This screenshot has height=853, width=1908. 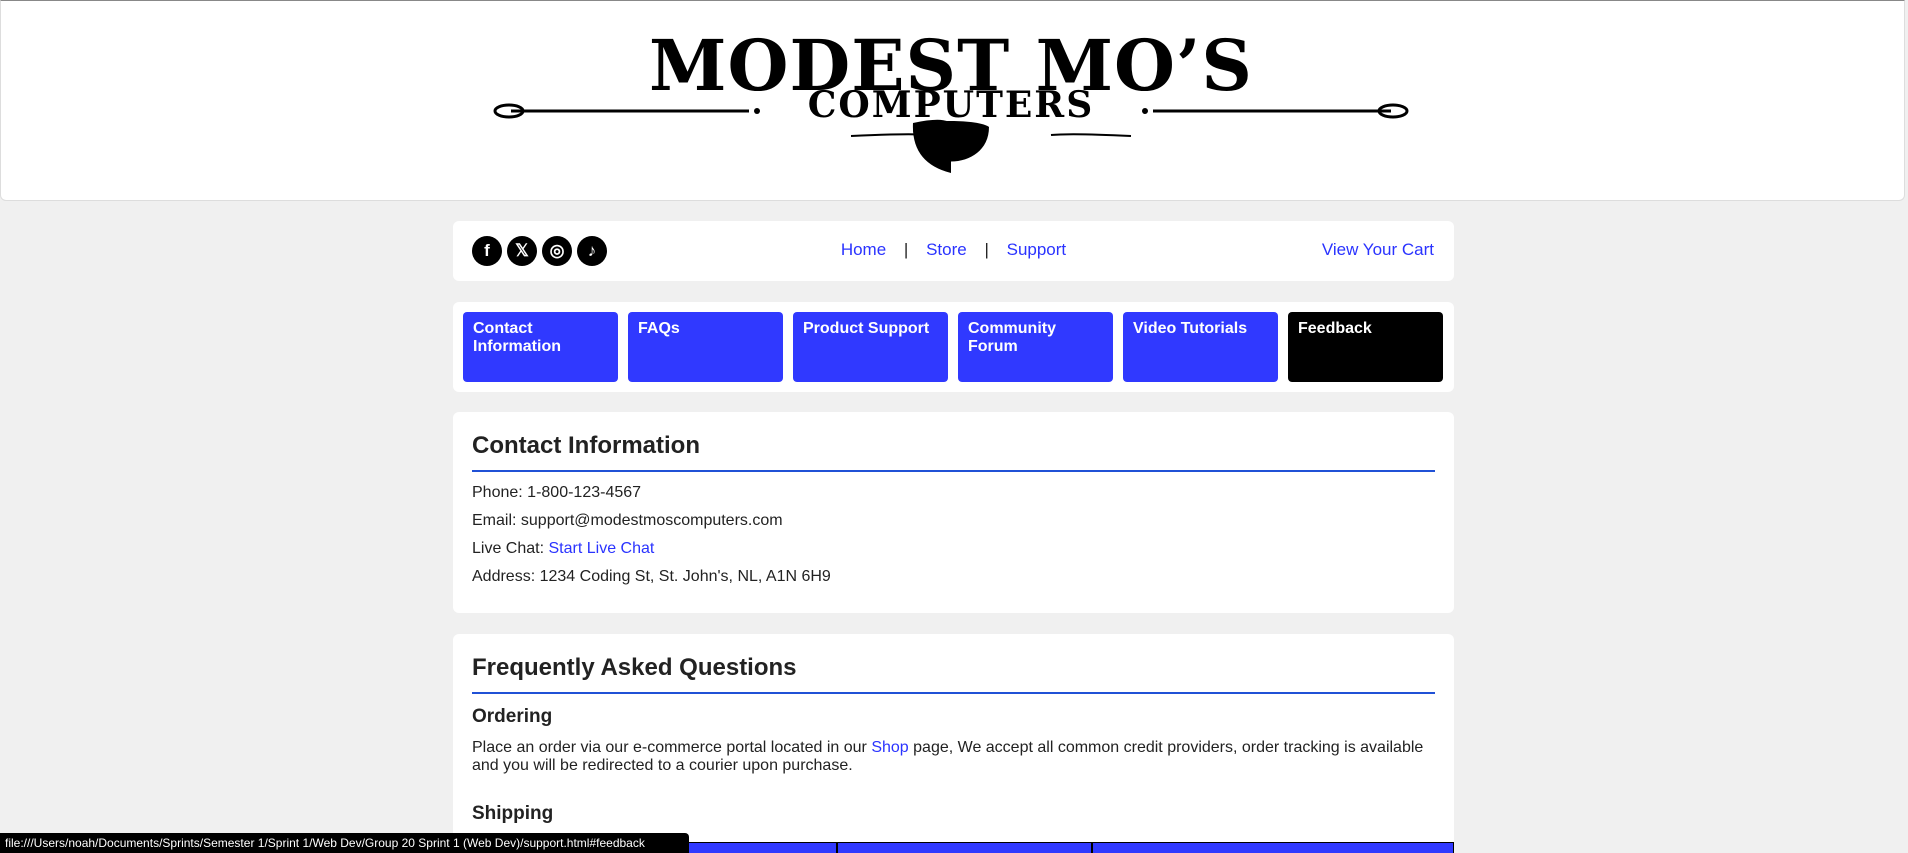 What do you see at coordinates (870, 347) in the screenshot?
I see `tab-product-support: Product Support` at bounding box center [870, 347].